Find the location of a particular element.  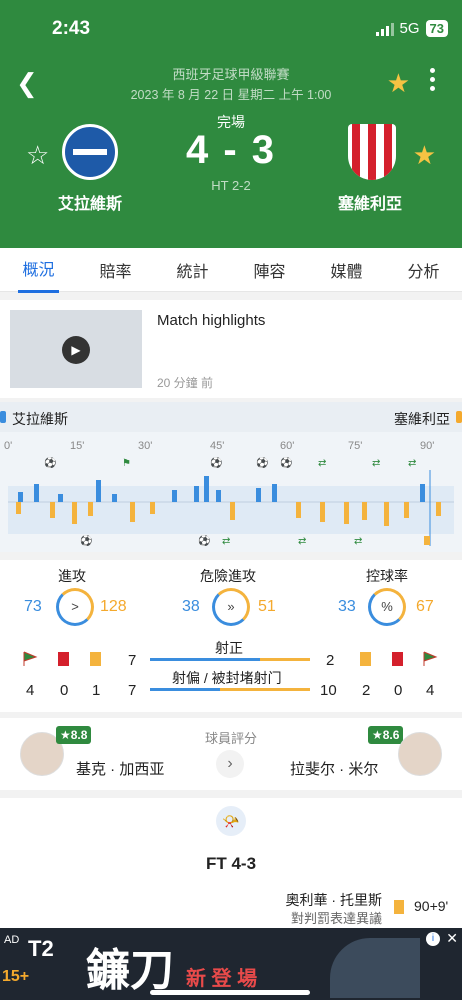

play-icon: ▶ is located at coordinates (76, 350).